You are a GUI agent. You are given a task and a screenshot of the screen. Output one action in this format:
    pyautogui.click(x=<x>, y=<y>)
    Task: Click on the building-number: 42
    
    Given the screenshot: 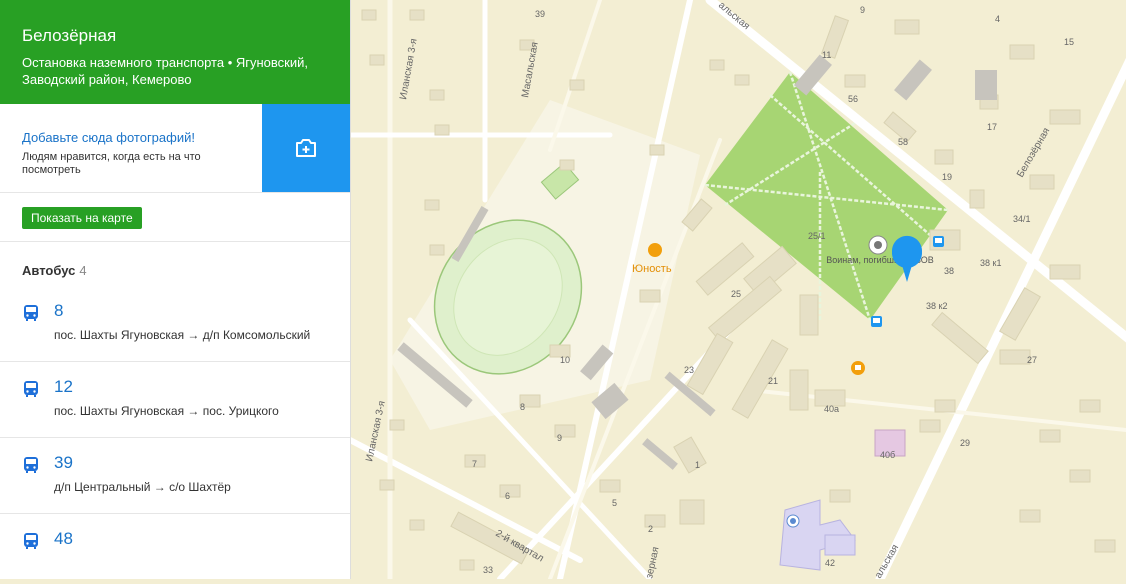 What is the action you would take?
    pyautogui.click(x=830, y=563)
    